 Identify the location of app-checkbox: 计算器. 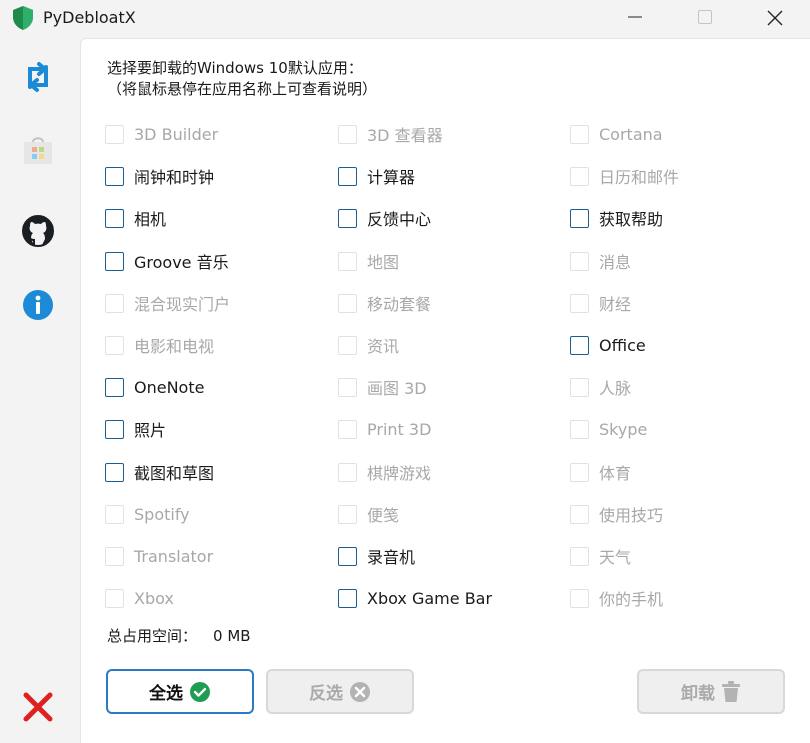
(376, 176).